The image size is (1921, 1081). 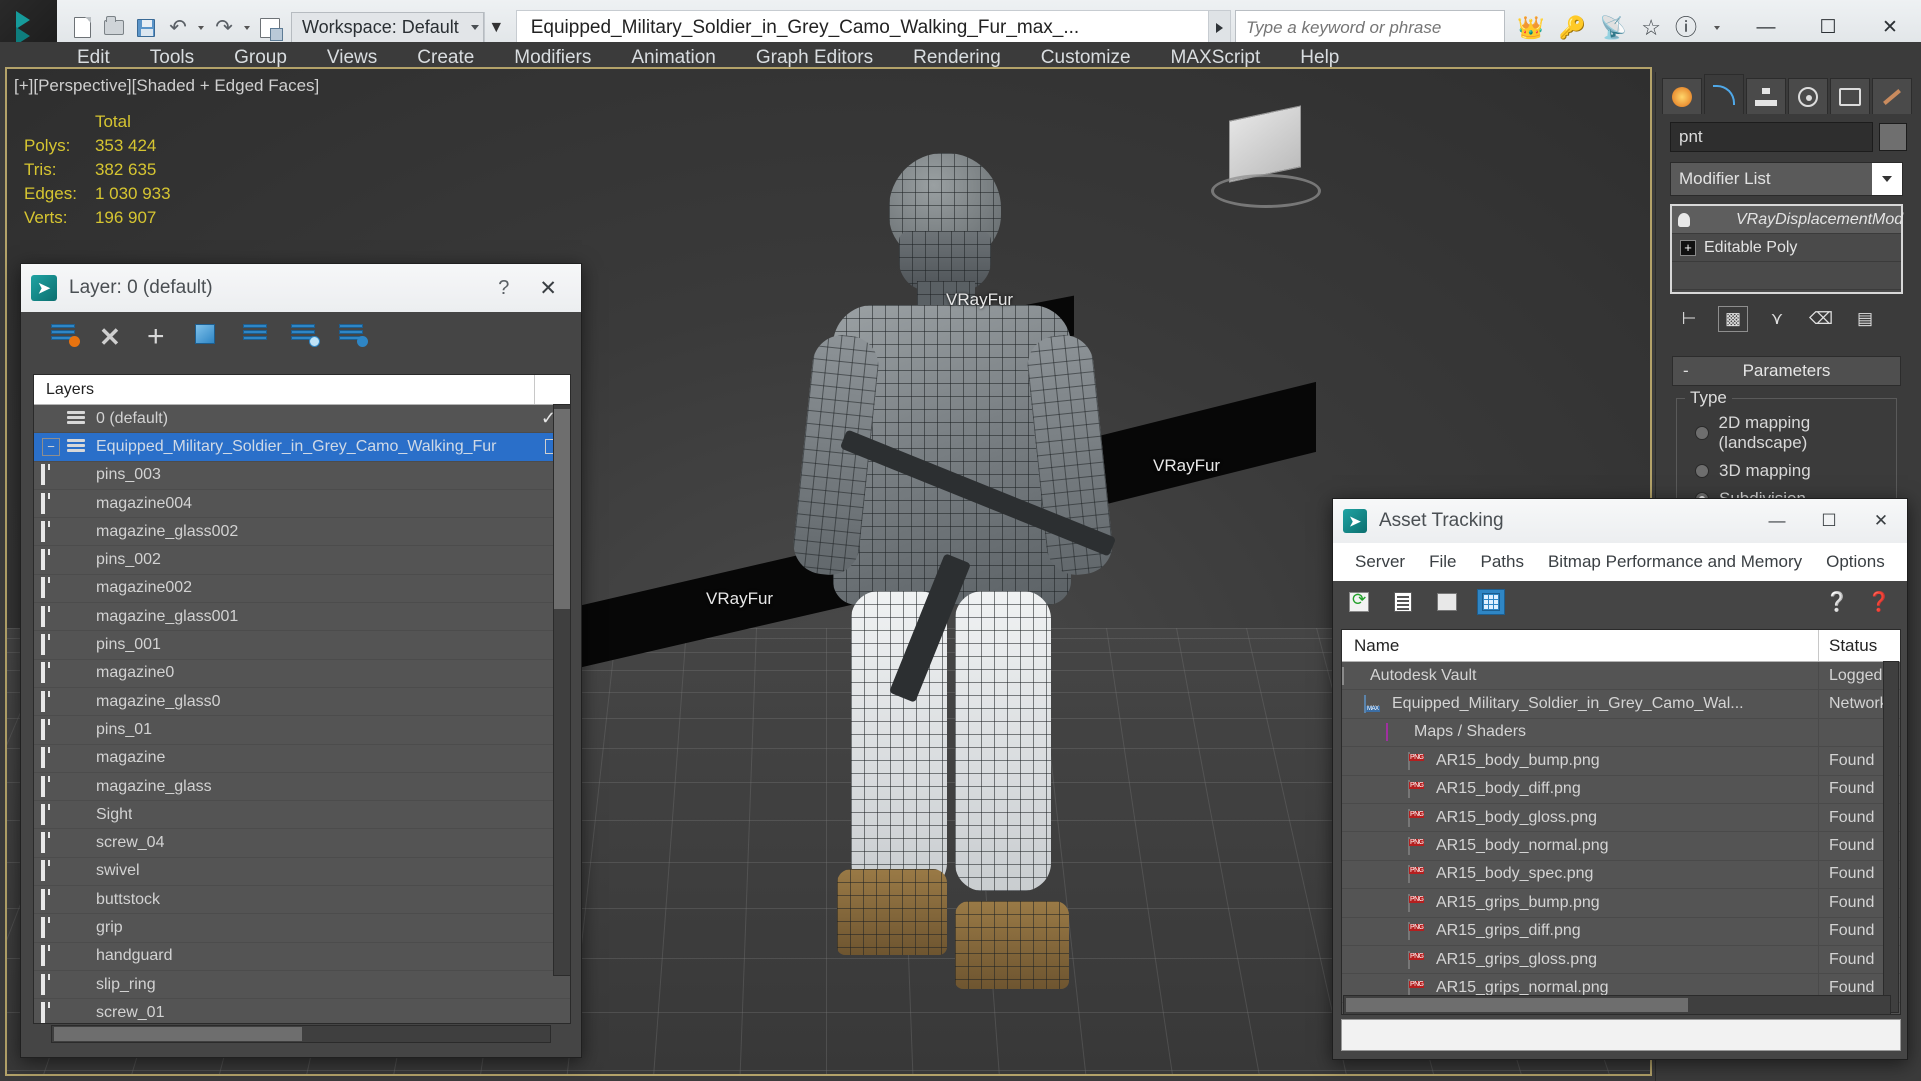 I want to click on layer-hscroll-thumb, so click(x=178, y=1034).